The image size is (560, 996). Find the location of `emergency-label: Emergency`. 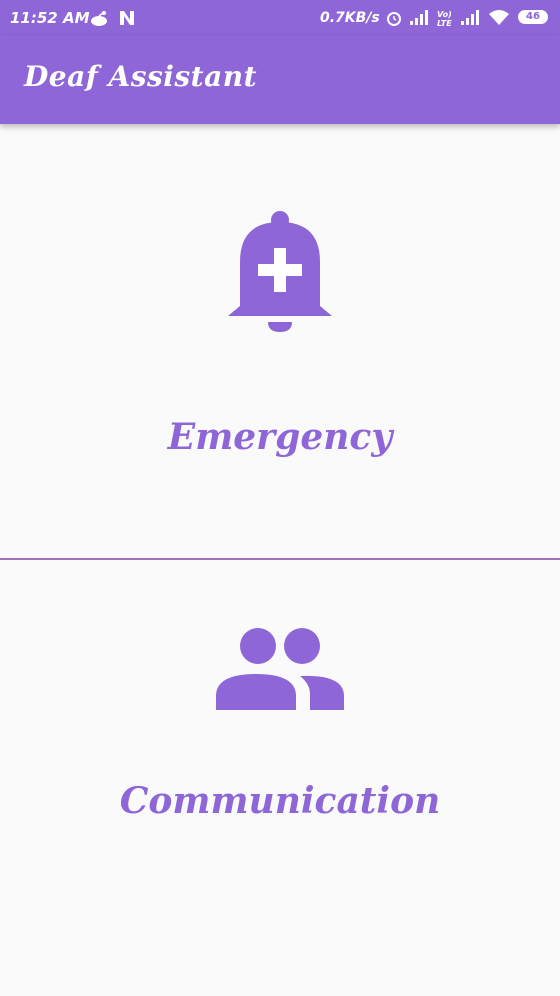

emergency-label: Emergency is located at coordinates (280, 437).